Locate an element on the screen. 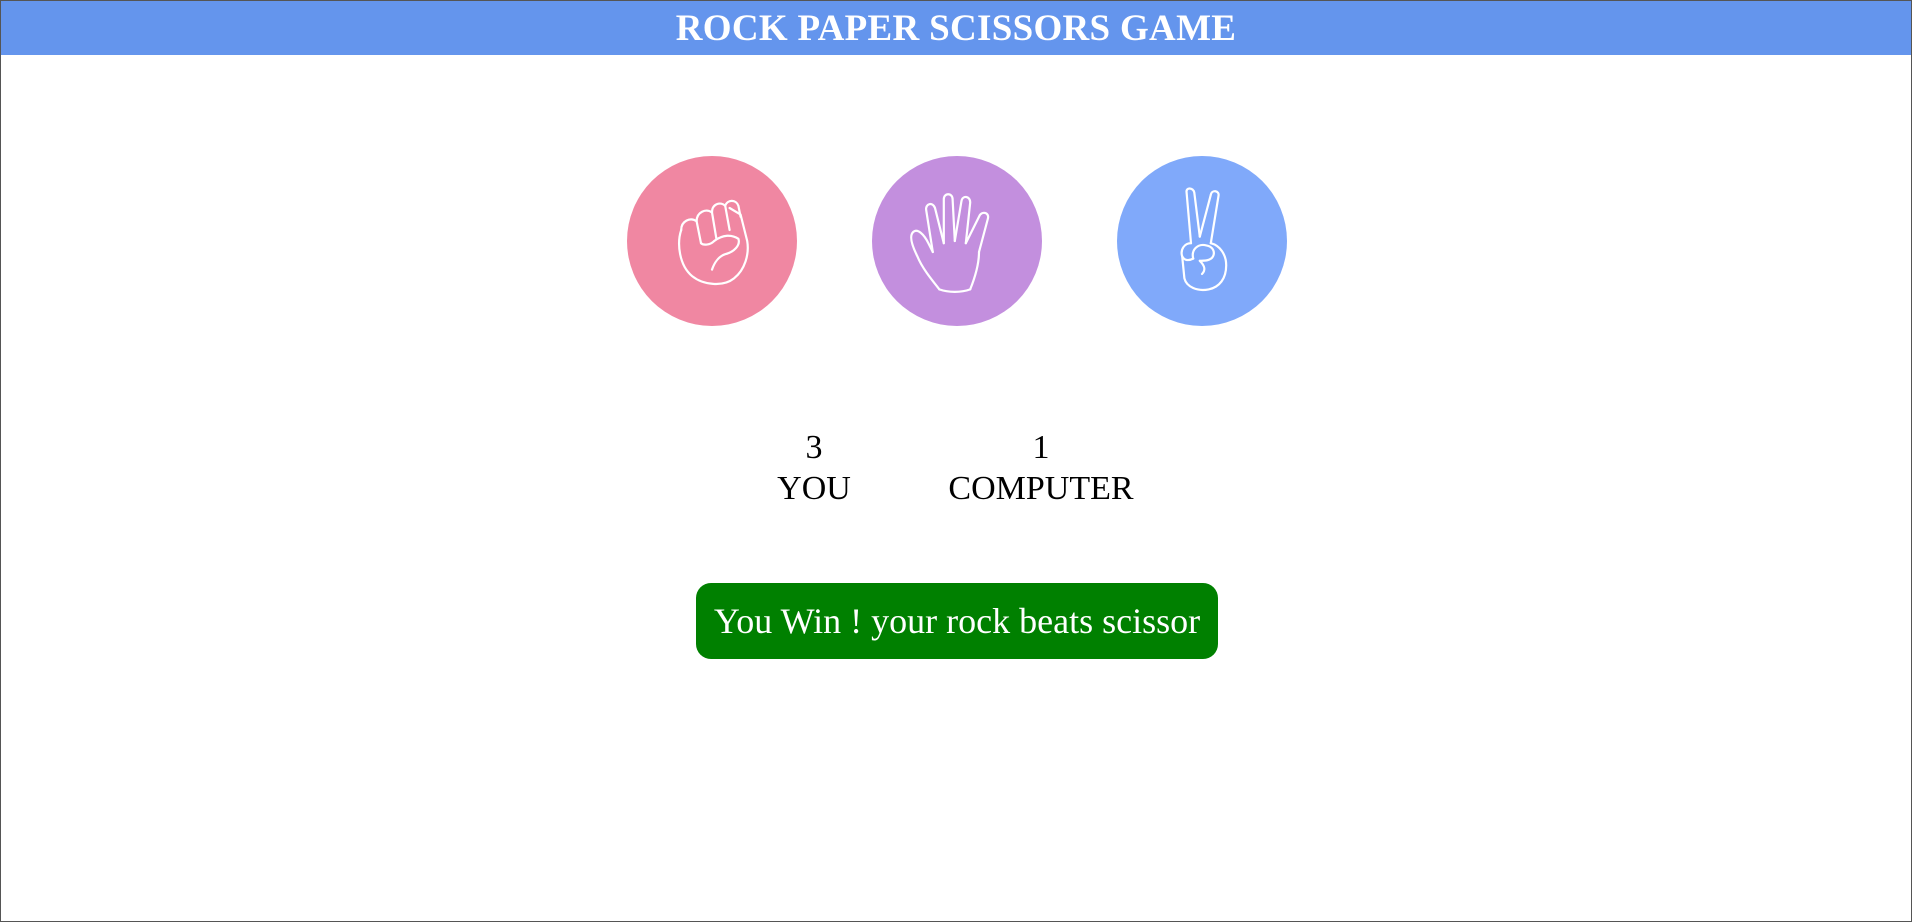 Image resolution: width=1912 pixels, height=922 pixels. open-hand-icon is located at coordinates (950, 243).